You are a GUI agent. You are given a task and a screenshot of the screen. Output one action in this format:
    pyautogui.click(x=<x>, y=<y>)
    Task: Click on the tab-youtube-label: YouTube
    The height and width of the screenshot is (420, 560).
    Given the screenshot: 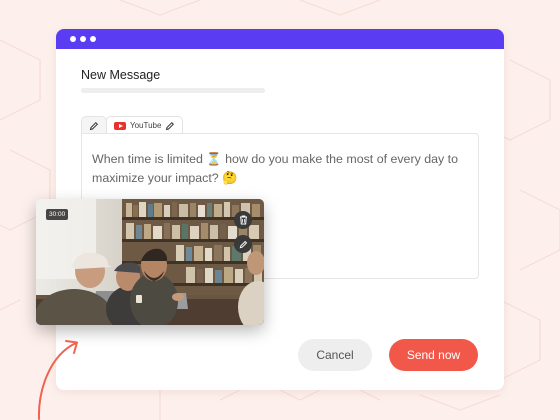 What is the action you would take?
    pyautogui.click(x=146, y=125)
    